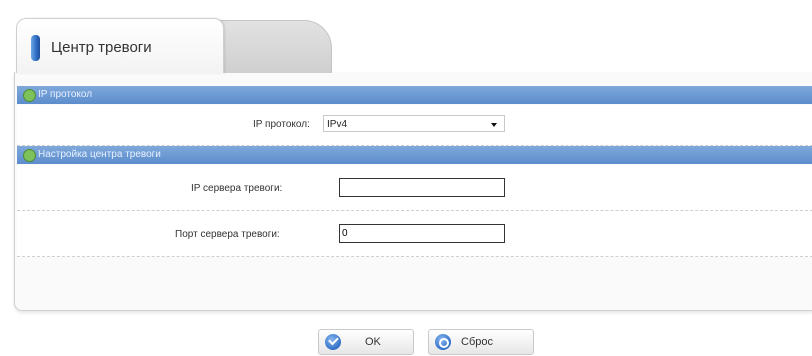 The image size is (812, 356). I want to click on section-header-alarm-center: Настройка центра тревоги, so click(414, 155).